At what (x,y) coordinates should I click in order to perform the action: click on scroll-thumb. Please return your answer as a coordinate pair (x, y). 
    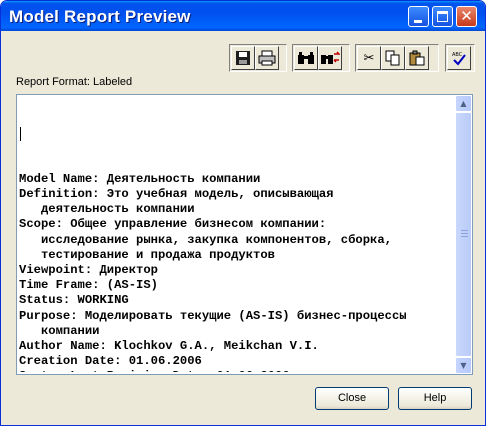
    Looking at the image, I should click on (463, 234).